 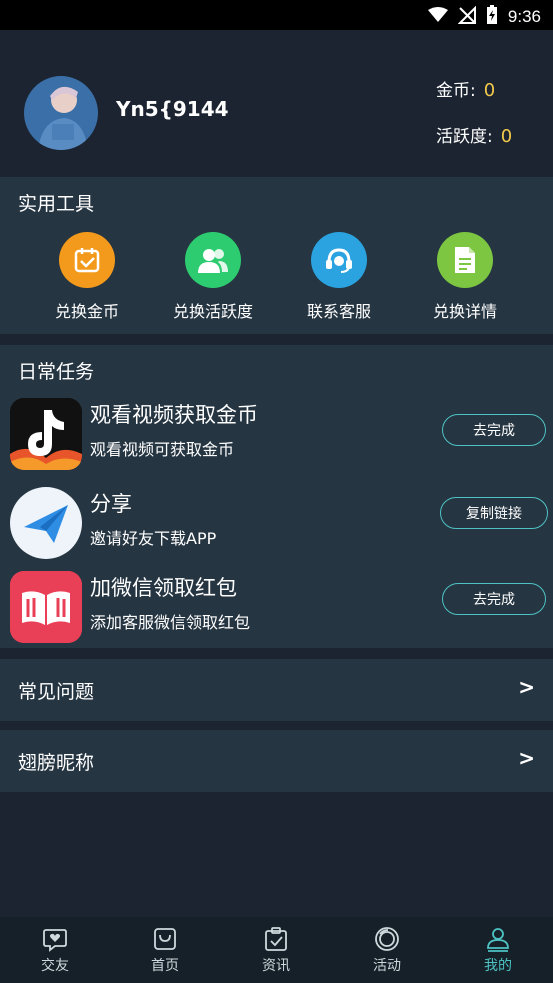 What do you see at coordinates (61, 113) in the screenshot?
I see `avatar` at bounding box center [61, 113].